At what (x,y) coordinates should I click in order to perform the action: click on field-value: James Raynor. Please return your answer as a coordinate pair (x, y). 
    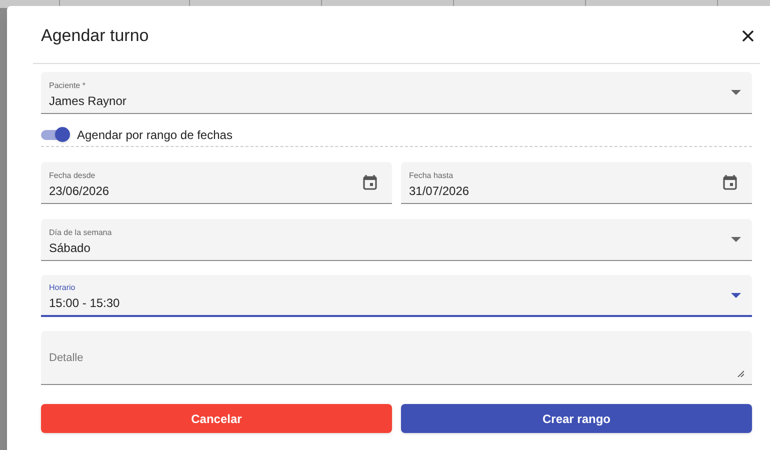
    Looking at the image, I should click on (87, 100).